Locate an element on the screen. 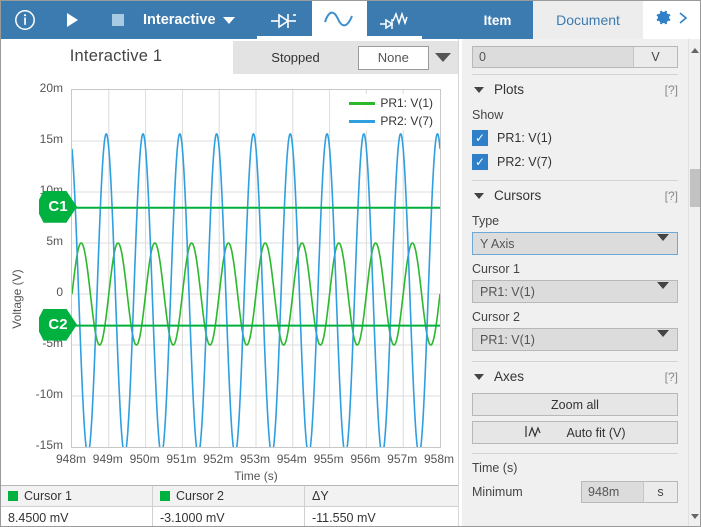  table-header-row: Cursor 1 Cursor 2 ΔY is located at coordinates (229, 496).